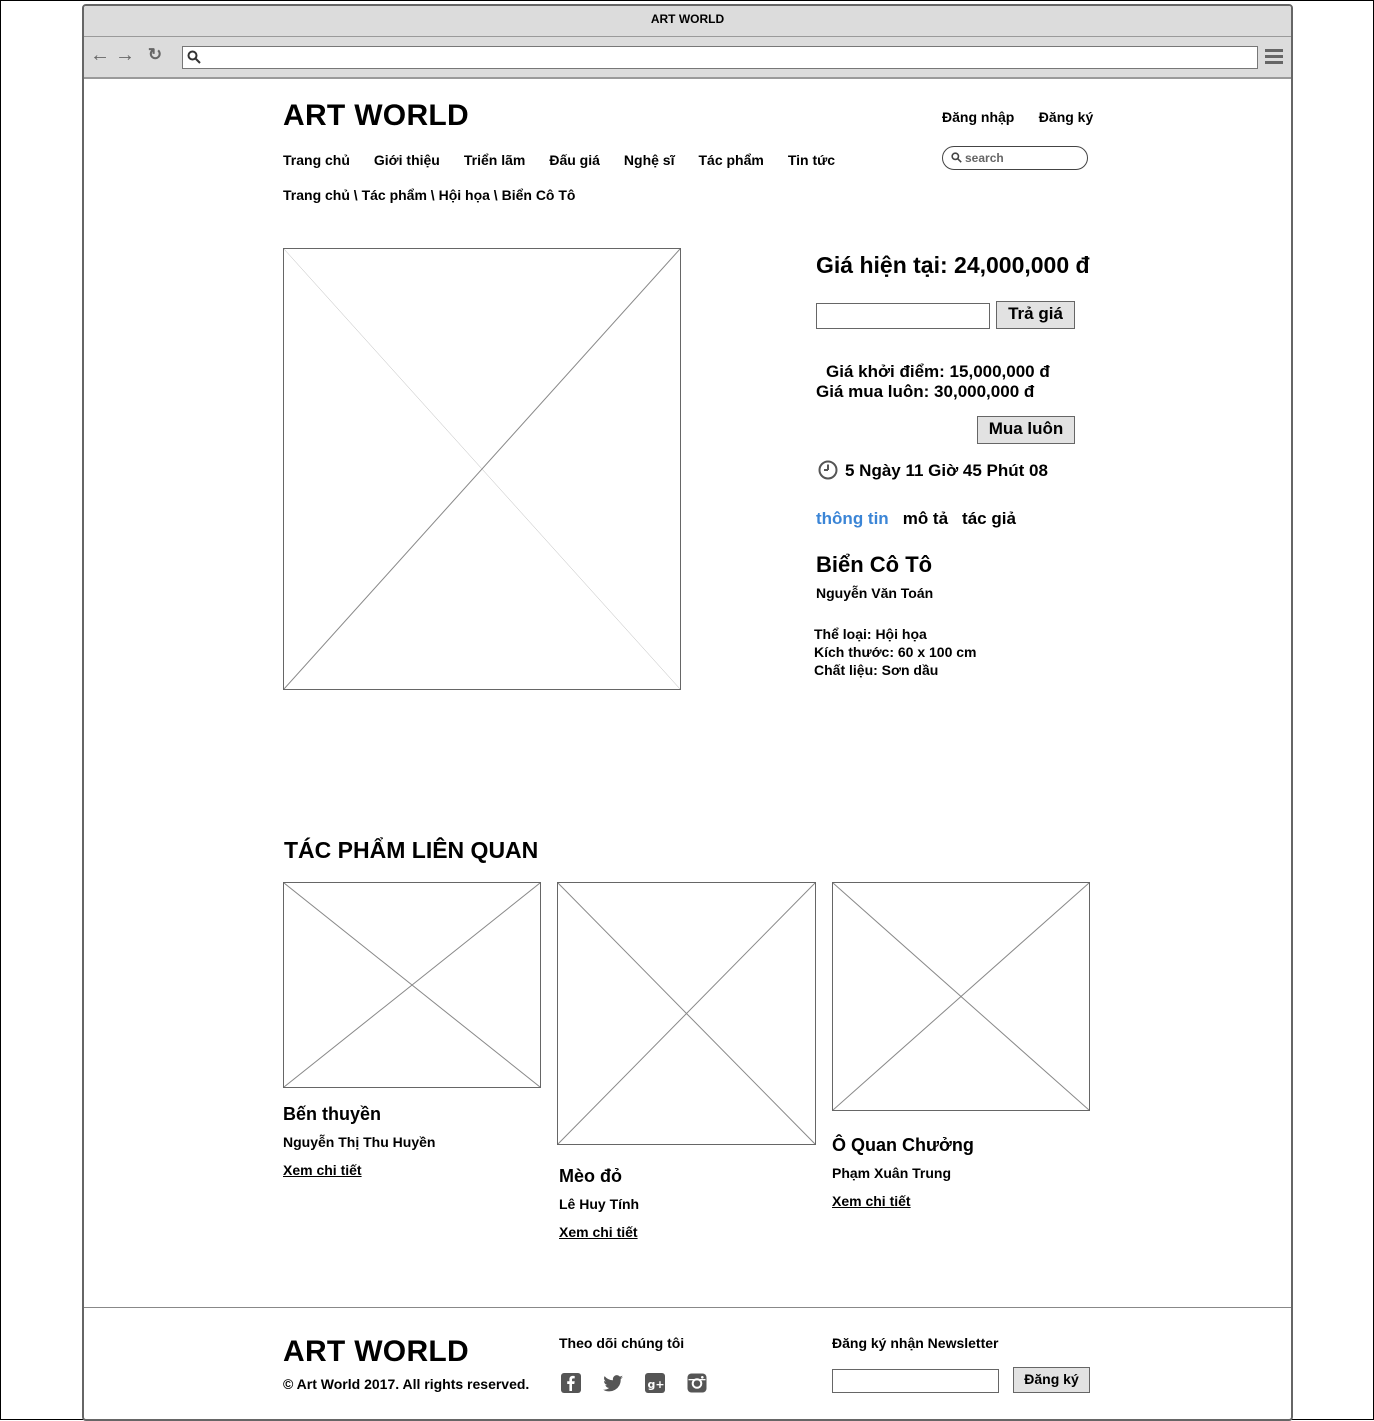 The width and height of the screenshot is (1374, 1421). Describe the element at coordinates (915, 1343) in the screenshot. I see `newsletter-label: Đăng ký nhận Newsletter` at that location.